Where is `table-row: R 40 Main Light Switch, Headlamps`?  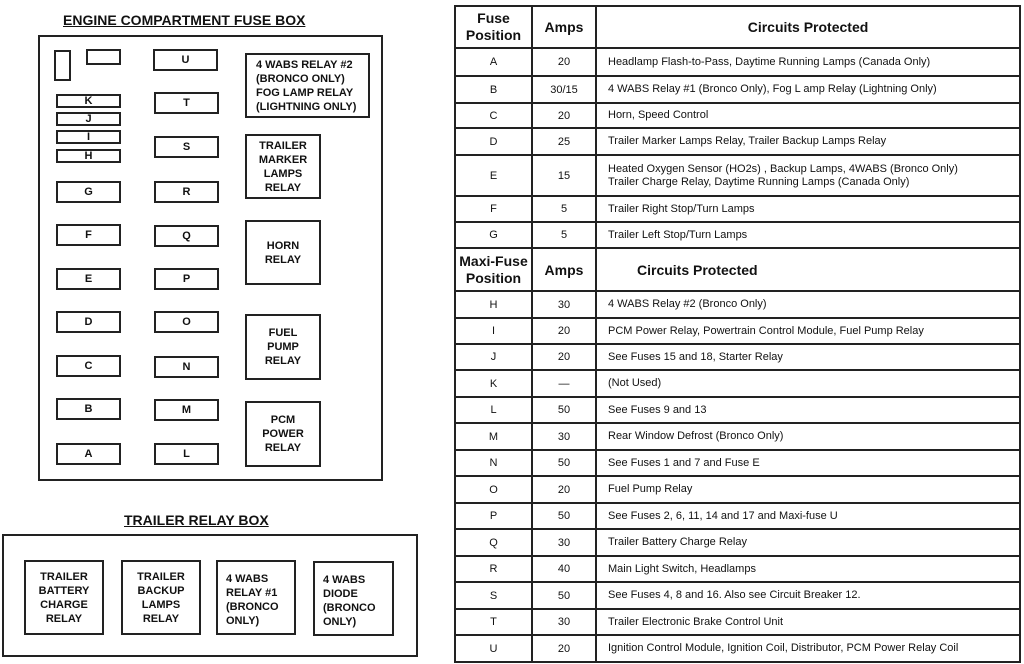 table-row: R 40 Main Light Switch, Headlamps is located at coordinates (737, 569).